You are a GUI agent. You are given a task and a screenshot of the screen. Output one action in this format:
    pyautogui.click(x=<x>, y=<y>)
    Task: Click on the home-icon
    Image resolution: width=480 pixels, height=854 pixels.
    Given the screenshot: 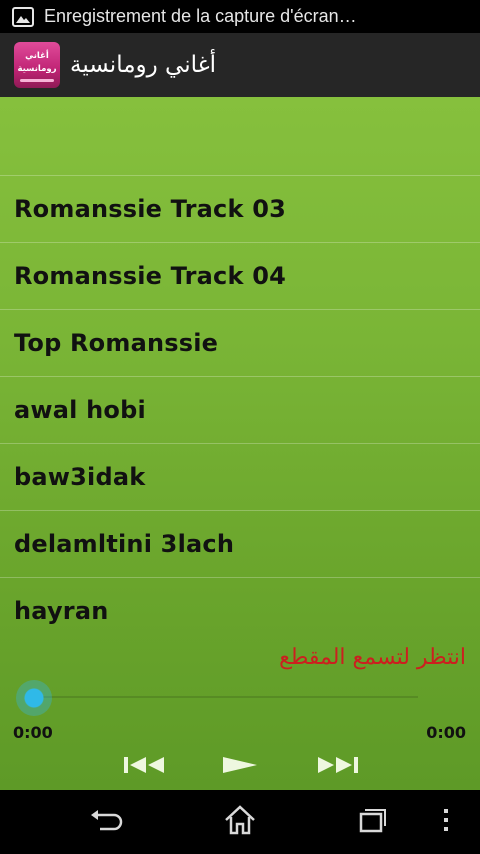 What is the action you would take?
    pyautogui.click(x=240, y=822)
    